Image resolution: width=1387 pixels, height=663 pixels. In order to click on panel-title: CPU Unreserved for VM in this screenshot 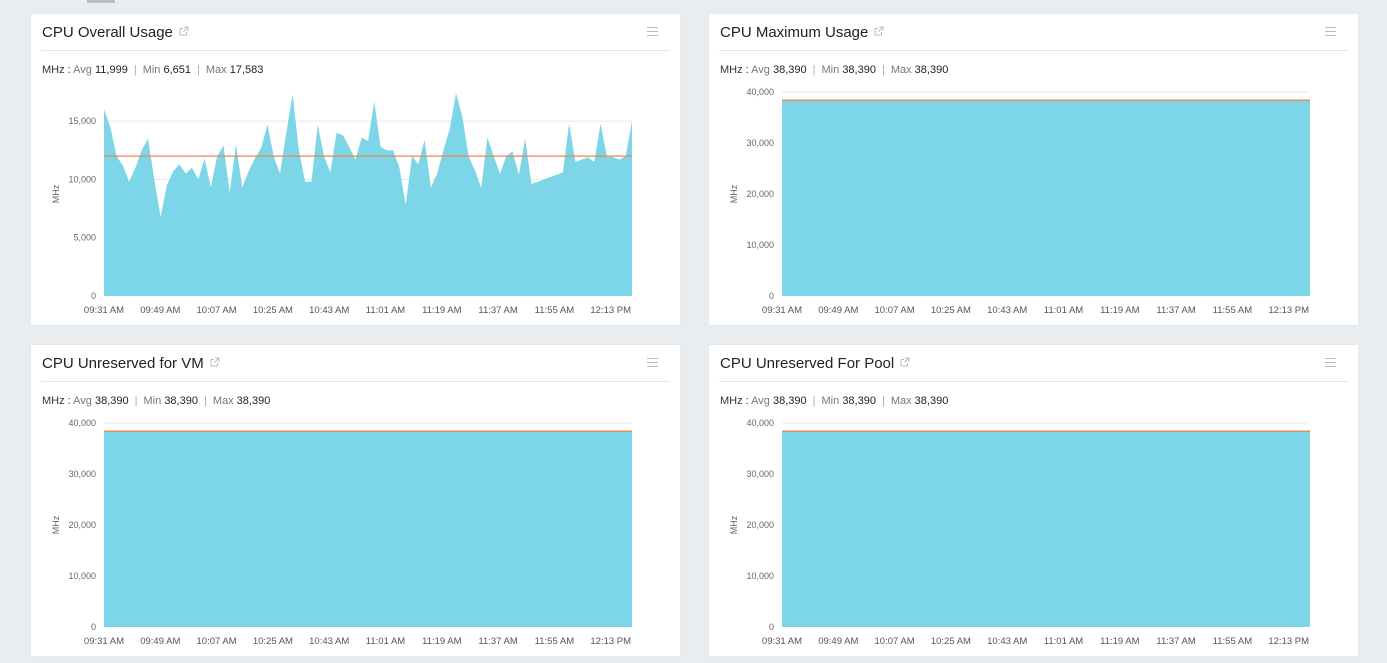, I will do `click(131, 363)`.